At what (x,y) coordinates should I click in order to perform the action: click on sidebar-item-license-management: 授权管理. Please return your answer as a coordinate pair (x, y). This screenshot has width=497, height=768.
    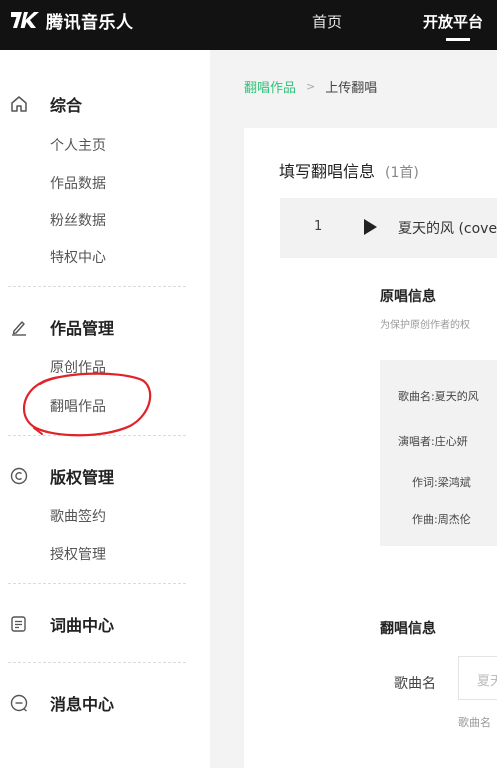
    Looking at the image, I should click on (78, 554).